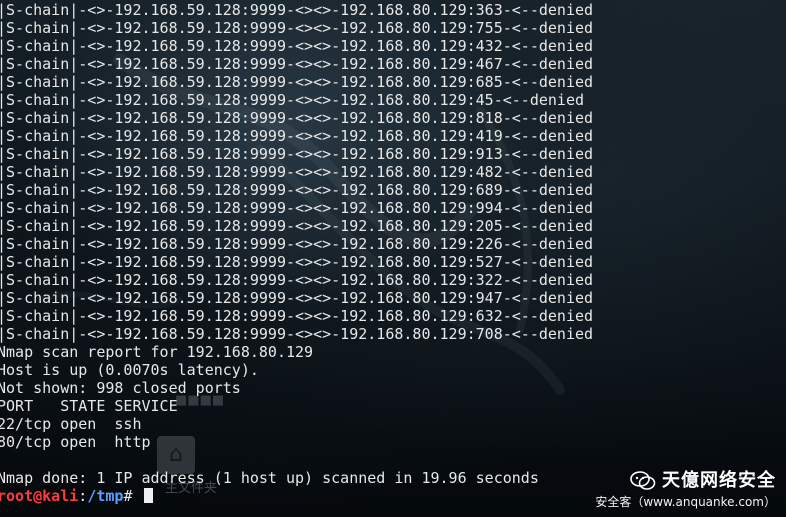 The height and width of the screenshot is (517, 786). Describe the element at coordinates (89, 406) in the screenshot. I see `terminal-output-line: PORT STATE SERVICE` at that location.